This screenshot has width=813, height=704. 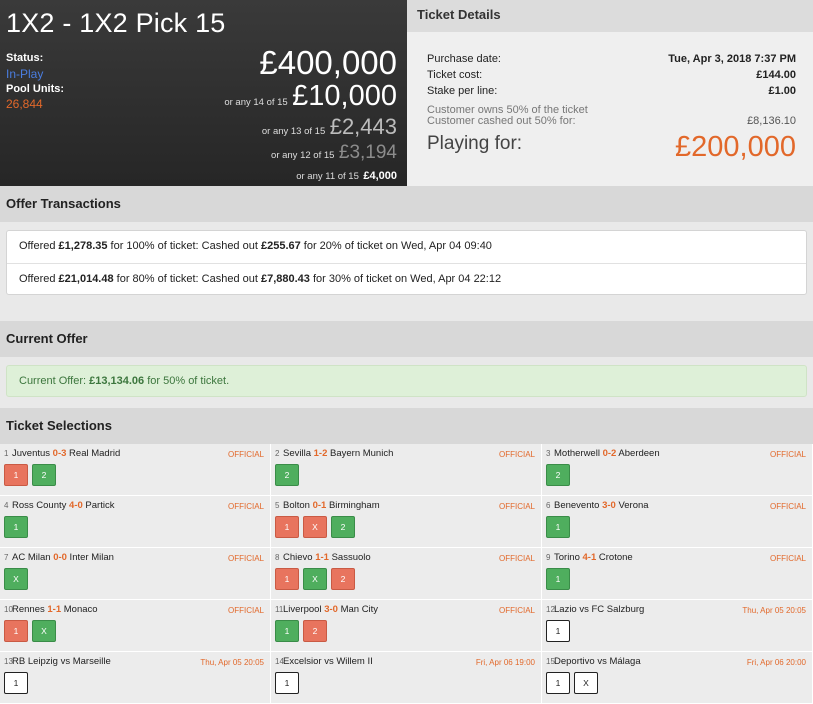 I want to click on away-team: Málaga, so click(x=623, y=661).